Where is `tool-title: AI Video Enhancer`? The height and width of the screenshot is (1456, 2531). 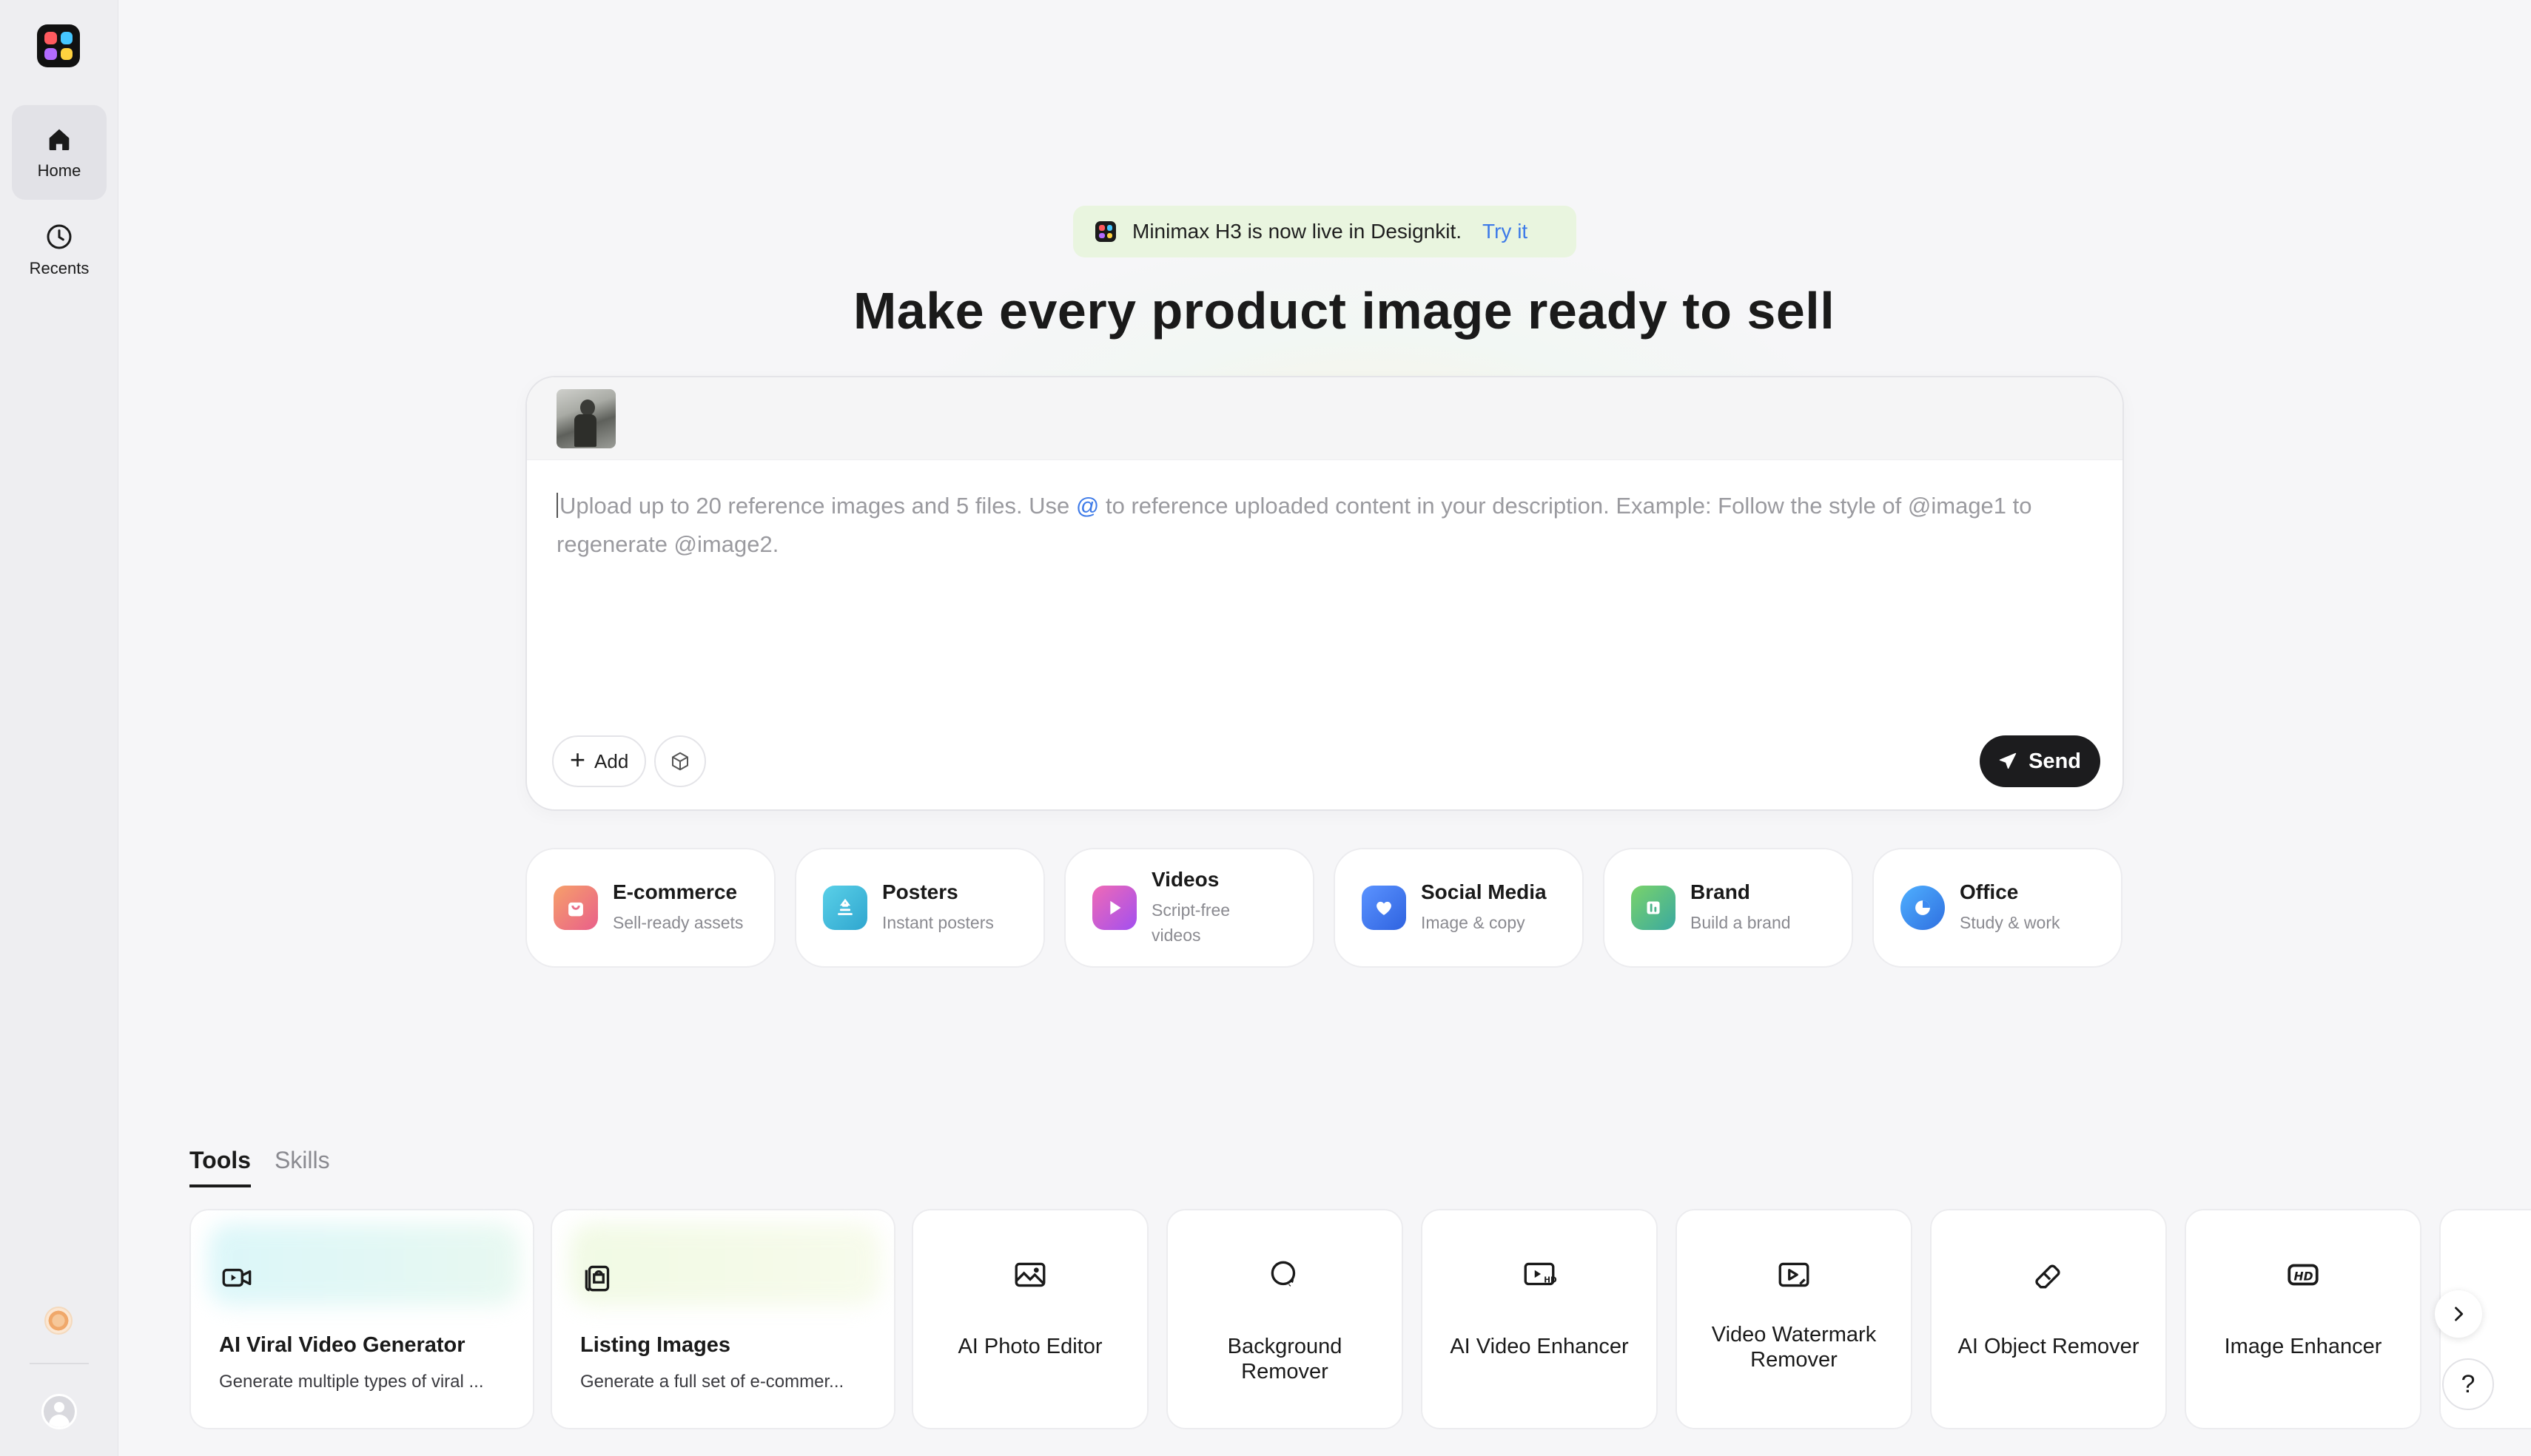
tool-title: AI Video Enhancer is located at coordinates (1540, 1346).